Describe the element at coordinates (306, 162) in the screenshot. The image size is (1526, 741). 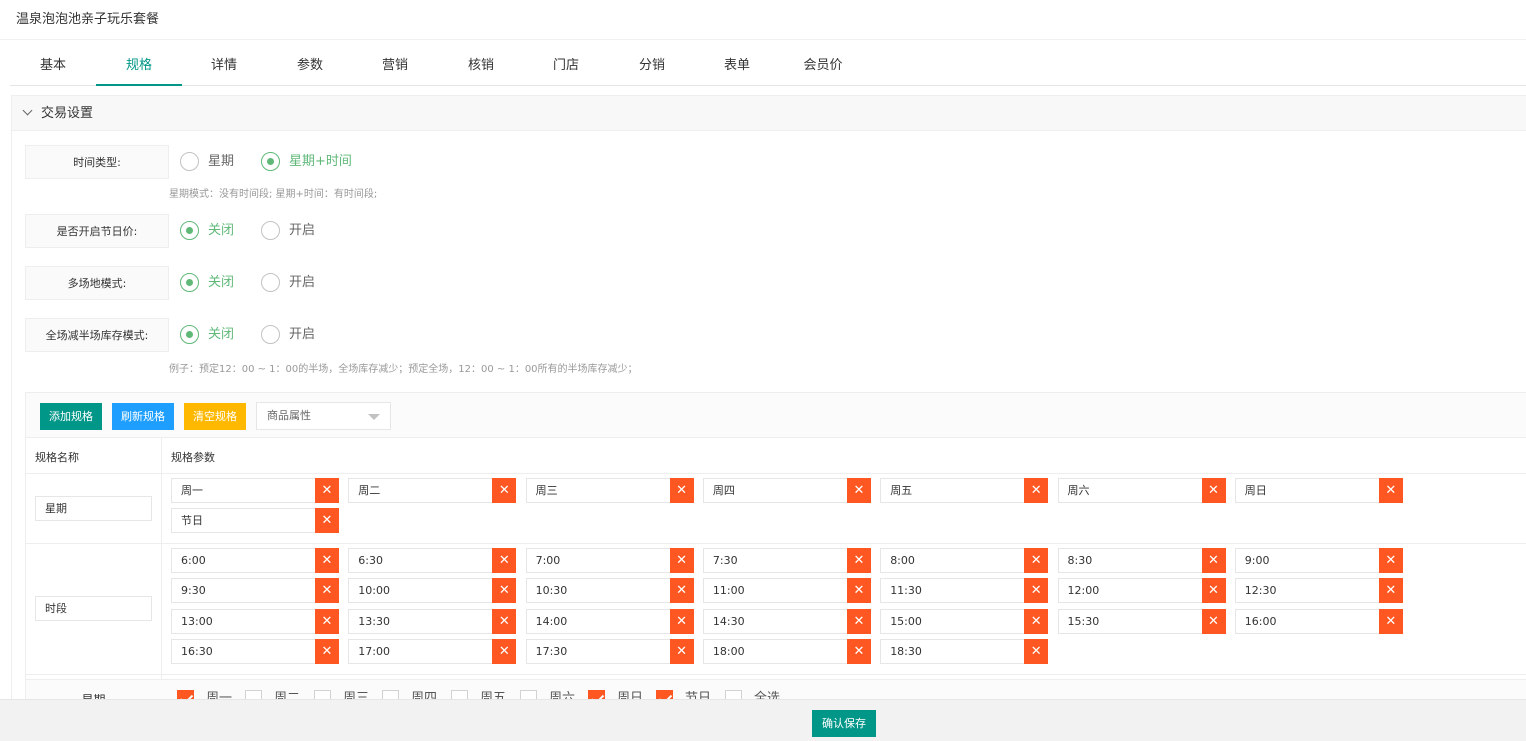
I see `radio-week-time: 星期+时间` at that location.